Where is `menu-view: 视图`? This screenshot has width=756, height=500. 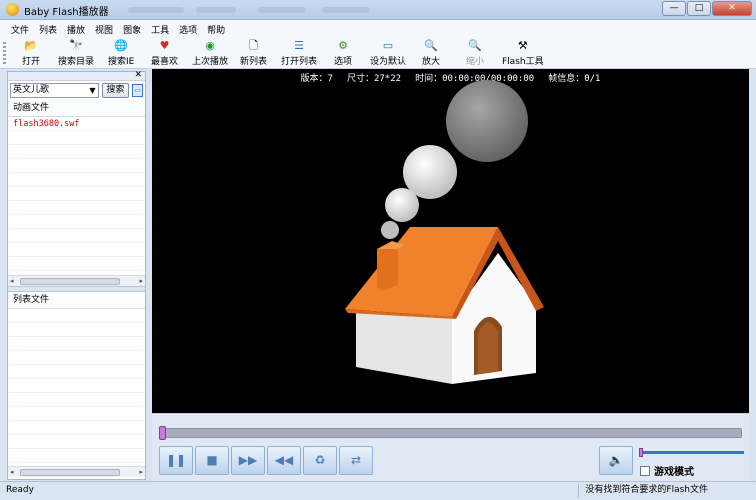 menu-view: 视图 is located at coordinates (104, 29).